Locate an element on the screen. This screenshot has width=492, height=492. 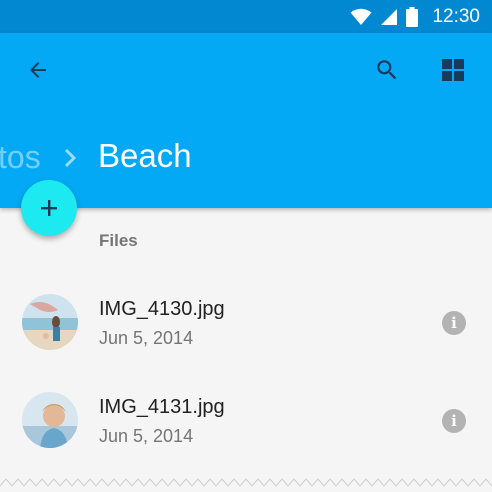
status-time: 12:30 is located at coordinates (456, 16).